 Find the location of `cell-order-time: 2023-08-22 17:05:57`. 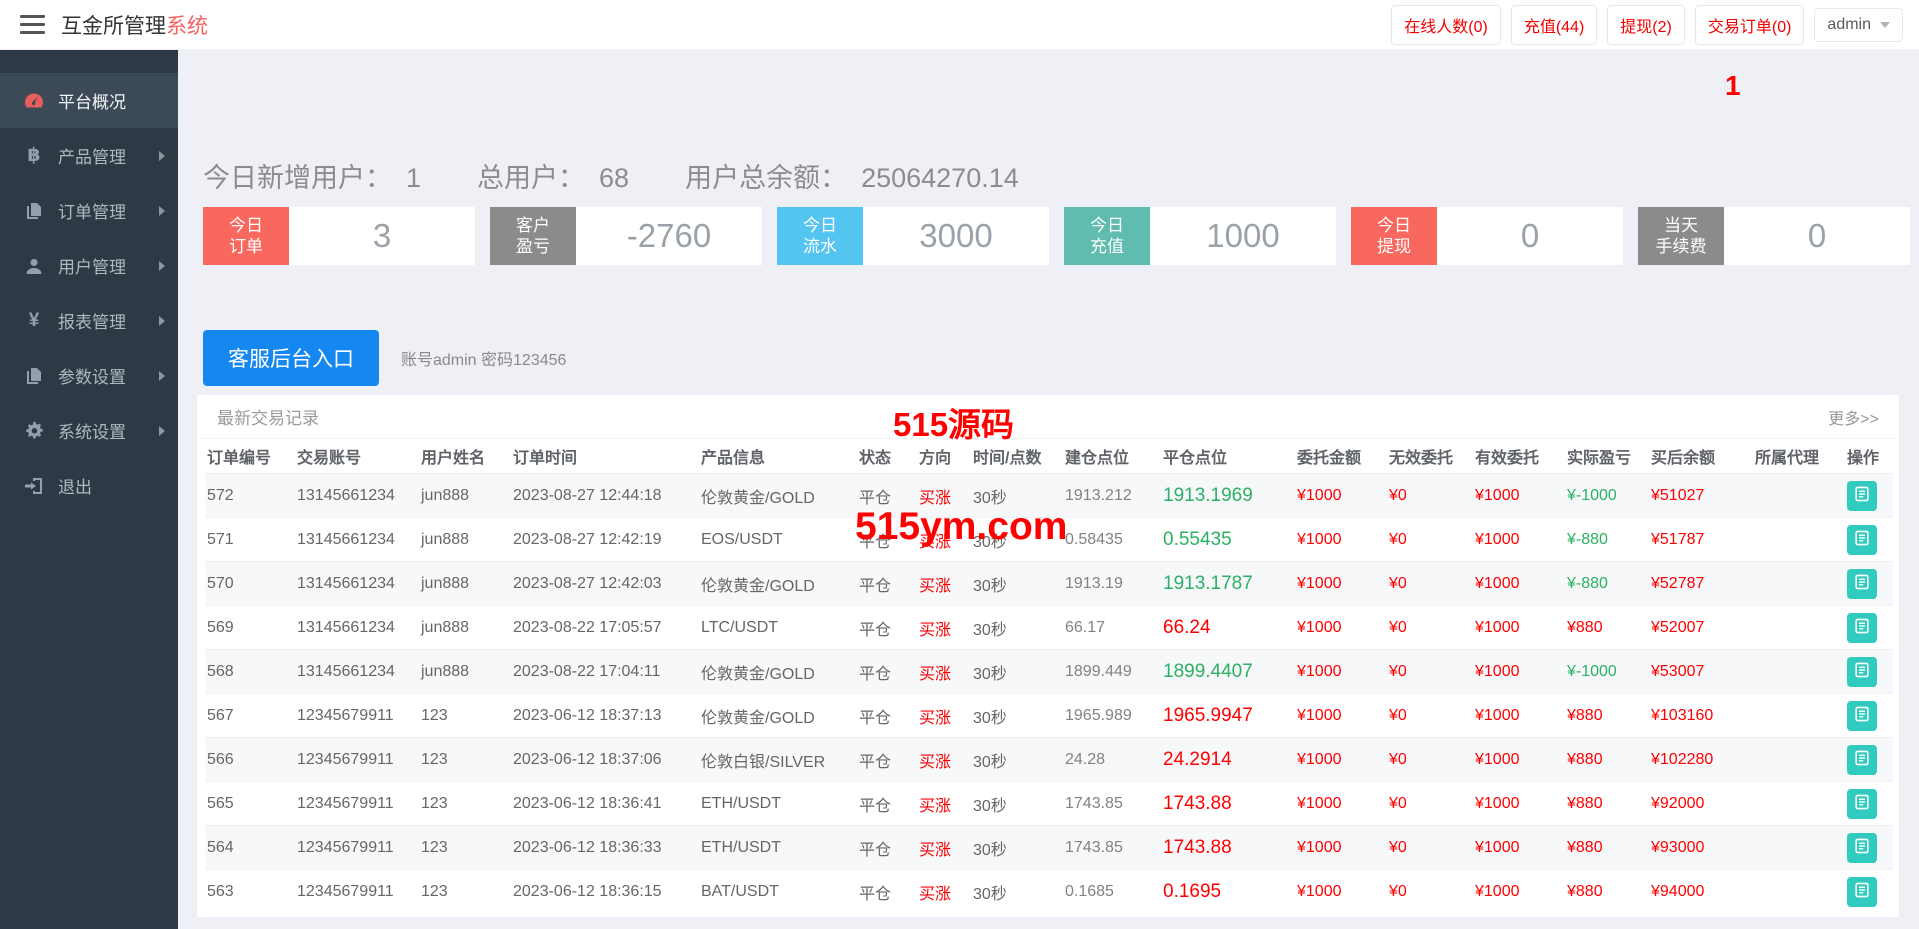

cell-order-time: 2023-08-22 17:05:57 is located at coordinates (605, 627).